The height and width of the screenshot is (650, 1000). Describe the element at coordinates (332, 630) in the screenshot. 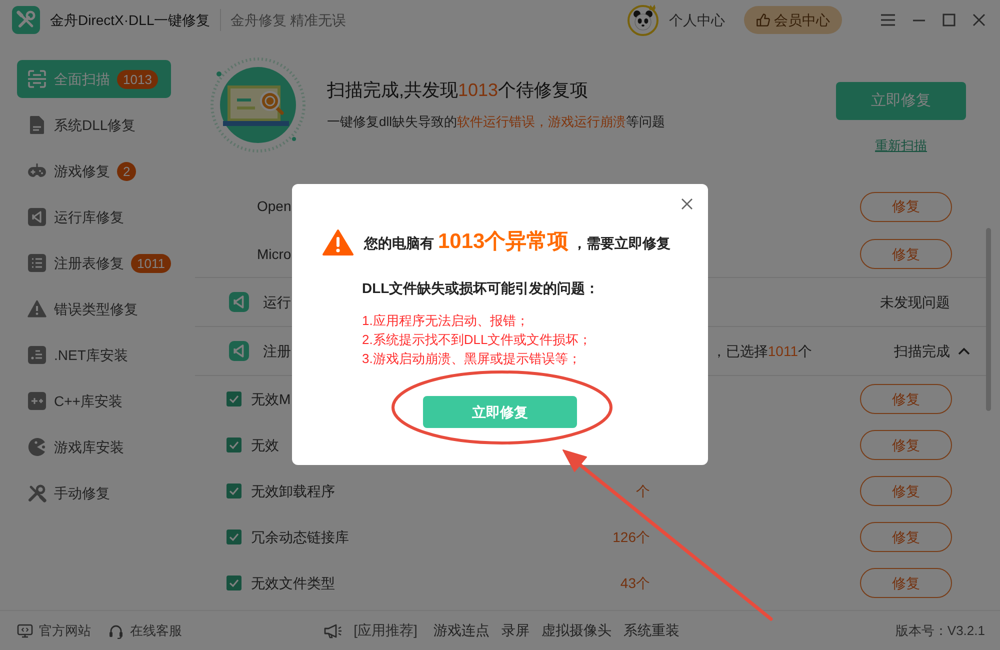

I see `megaphone-icon` at that location.